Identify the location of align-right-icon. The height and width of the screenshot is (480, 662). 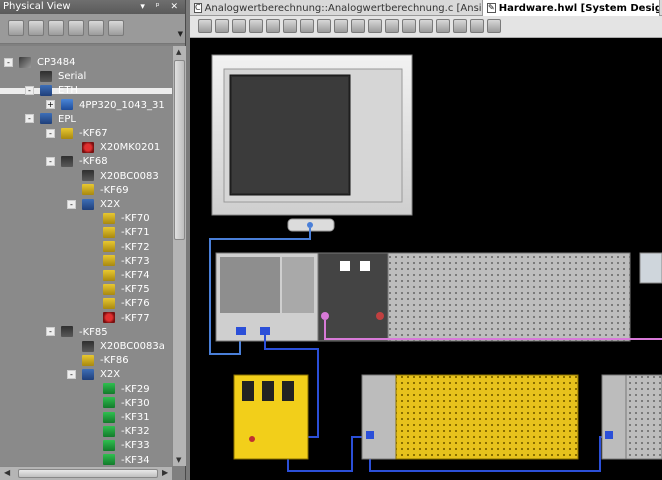
(341, 26).